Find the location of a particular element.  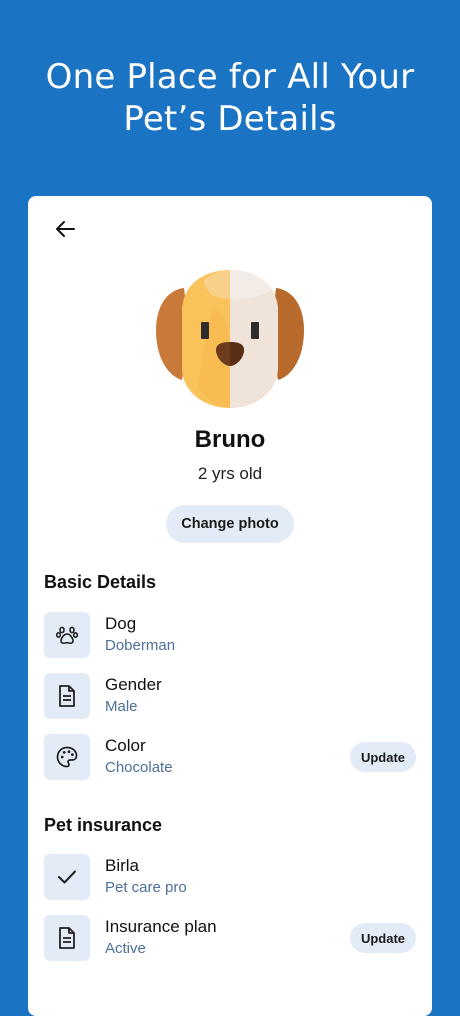

row-subtitle: Active is located at coordinates (125, 948).